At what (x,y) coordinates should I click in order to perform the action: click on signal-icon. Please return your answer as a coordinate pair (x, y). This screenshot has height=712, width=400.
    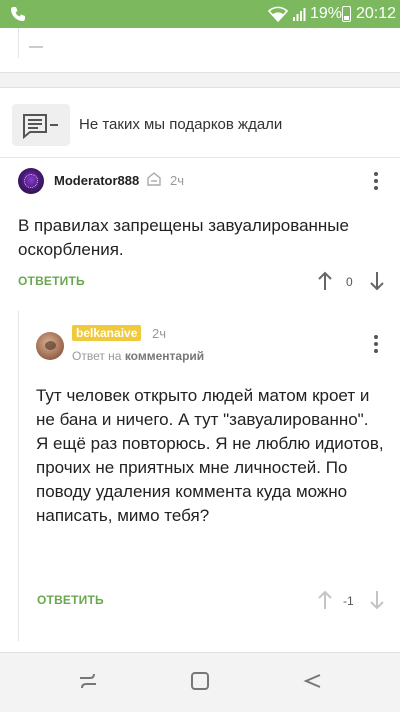
    Looking at the image, I should click on (299, 14).